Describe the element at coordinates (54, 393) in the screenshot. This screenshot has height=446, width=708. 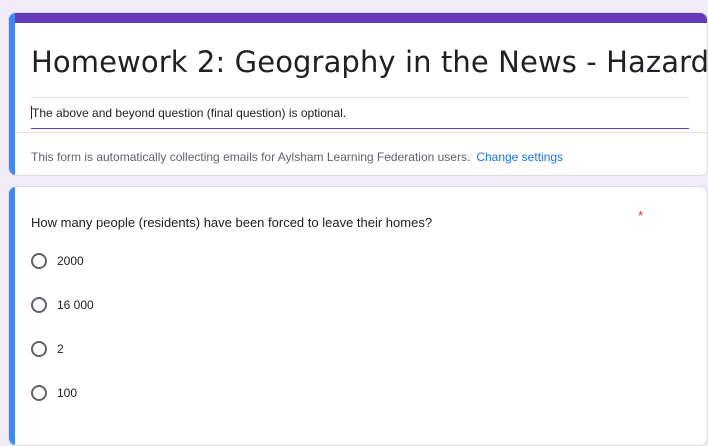
I see `option-100: 100` at that location.